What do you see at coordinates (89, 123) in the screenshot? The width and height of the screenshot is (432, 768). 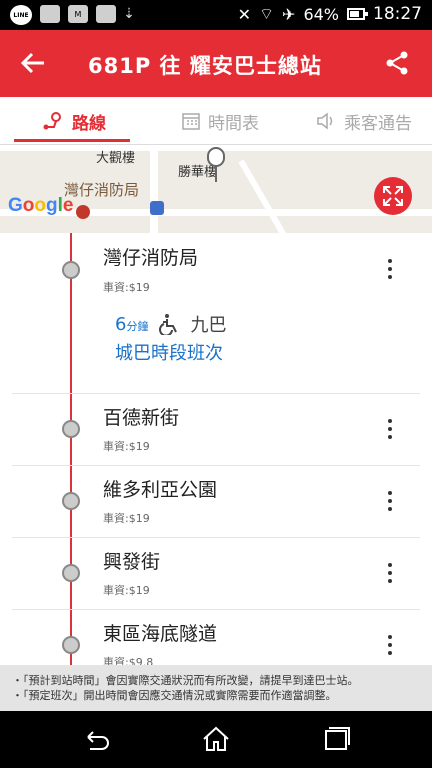 I see `tab-route-label: 路線` at bounding box center [89, 123].